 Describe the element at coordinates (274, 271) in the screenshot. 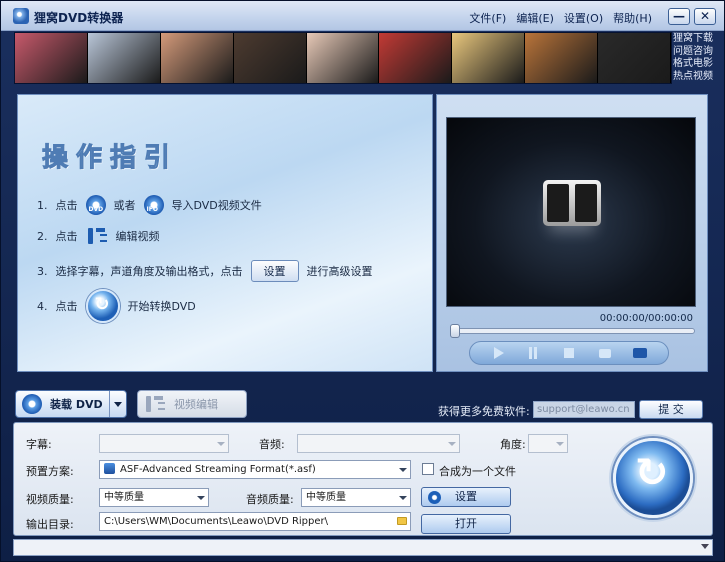

I see `guide-settings-button: 设置` at that location.